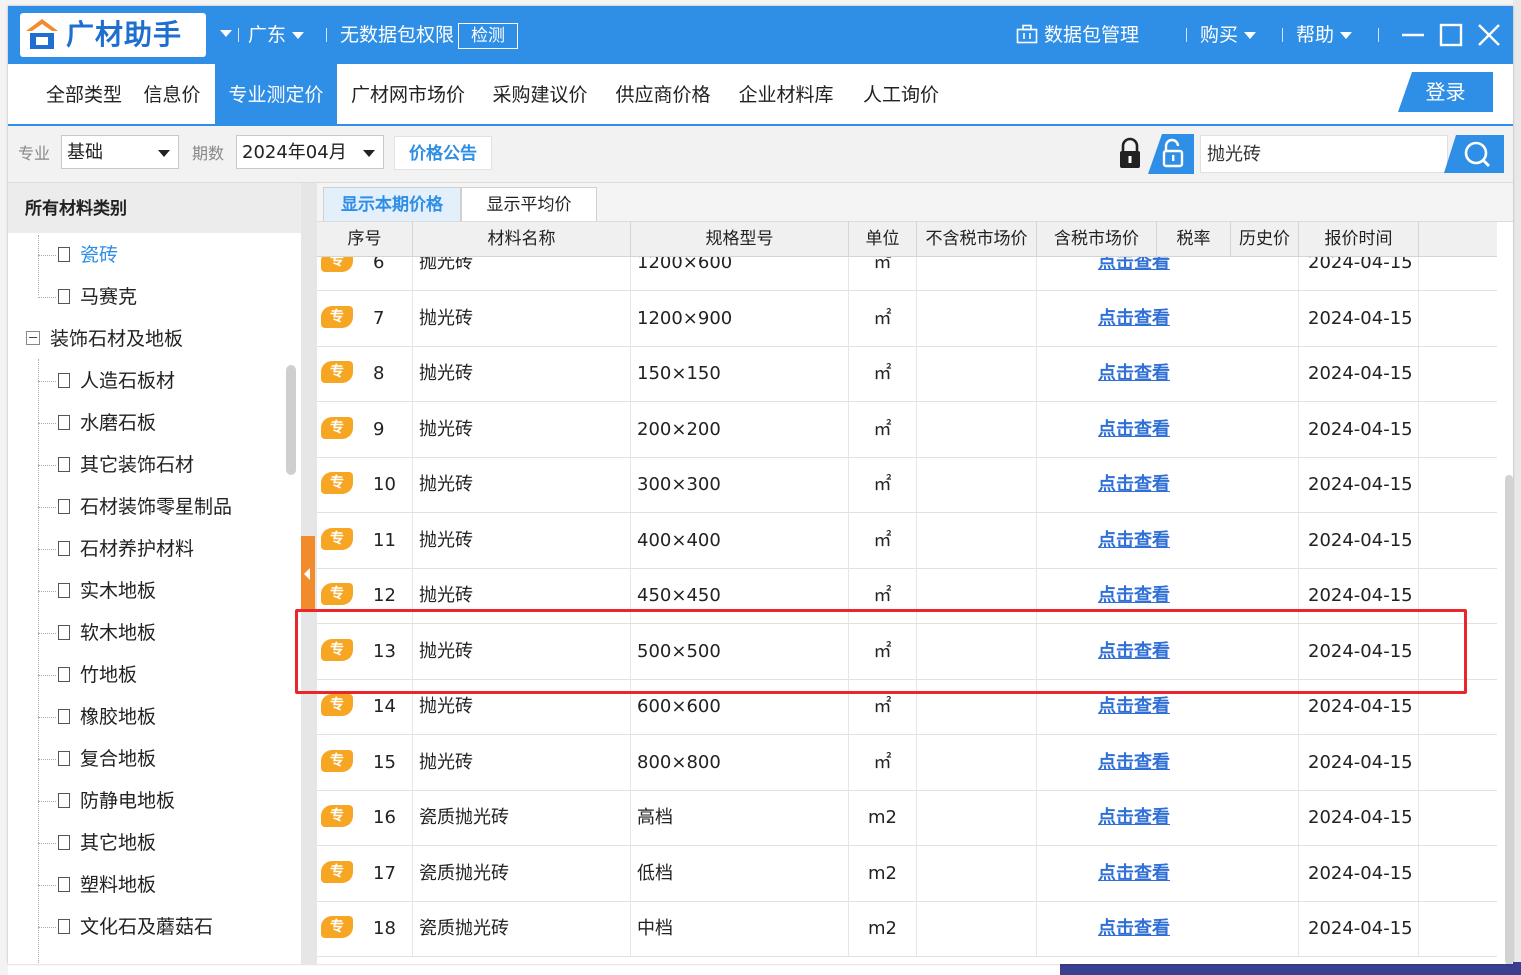 The image size is (1521, 975). What do you see at coordinates (107, 423) in the screenshot?
I see `tree-item-terrazzo: 水磨石板` at bounding box center [107, 423].